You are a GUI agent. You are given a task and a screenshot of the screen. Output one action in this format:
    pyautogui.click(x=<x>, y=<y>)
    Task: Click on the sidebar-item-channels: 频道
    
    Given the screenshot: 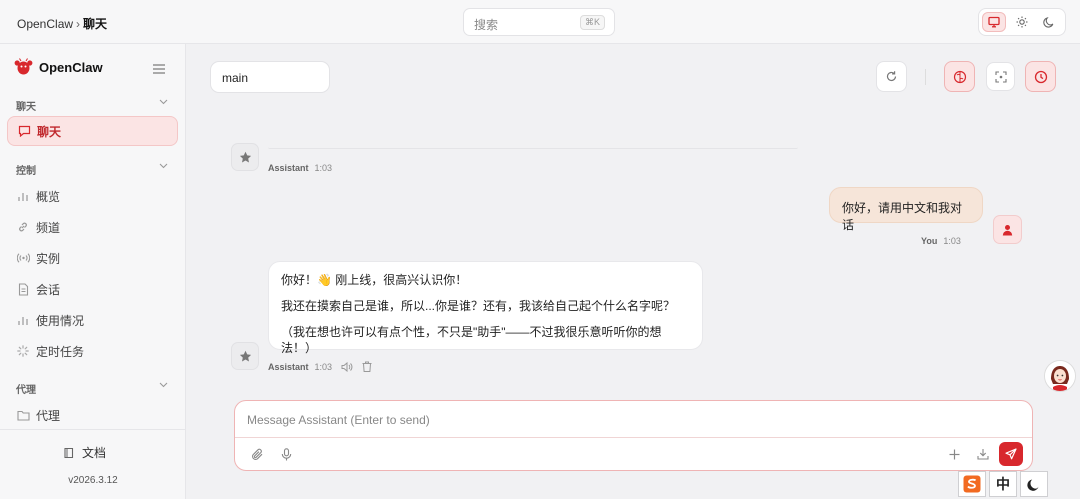 What is the action you would take?
    pyautogui.click(x=92, y=227)
    